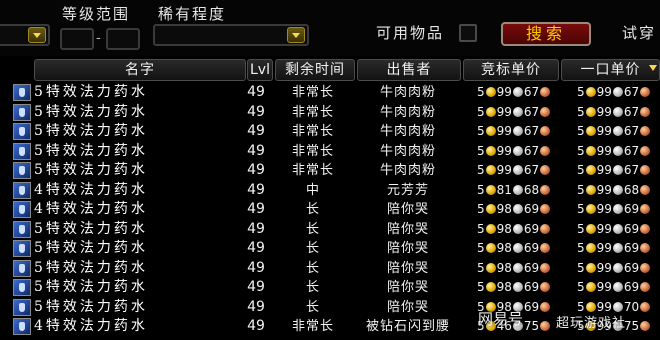 This screenshot has height=340, width=660. I want to click on buyout-price-amount: 67, so click(631, 150).